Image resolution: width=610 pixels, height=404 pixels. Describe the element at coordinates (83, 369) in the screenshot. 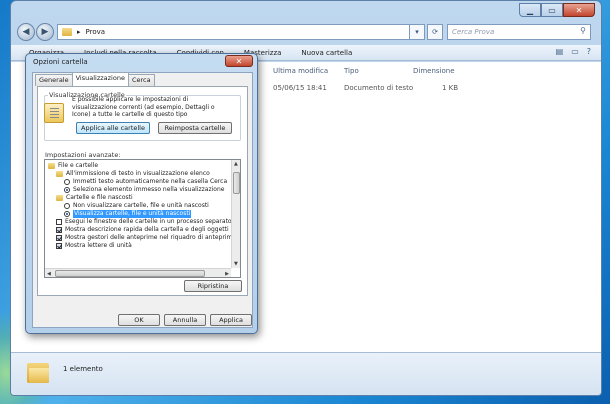

I see `item-count: 1 elemento` at that location.